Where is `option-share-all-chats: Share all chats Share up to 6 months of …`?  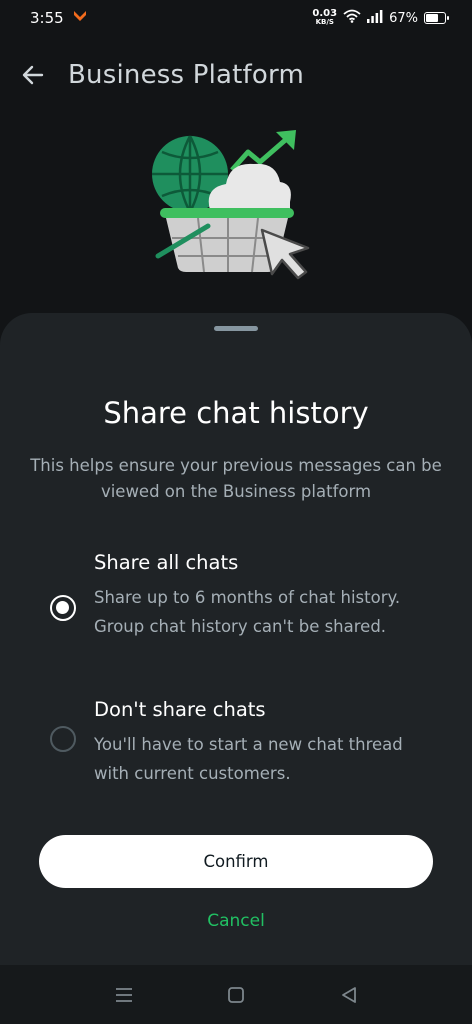 option-share-all-chats: Share all chats Share up to 6 months of … is located at coordinates (236, 610).